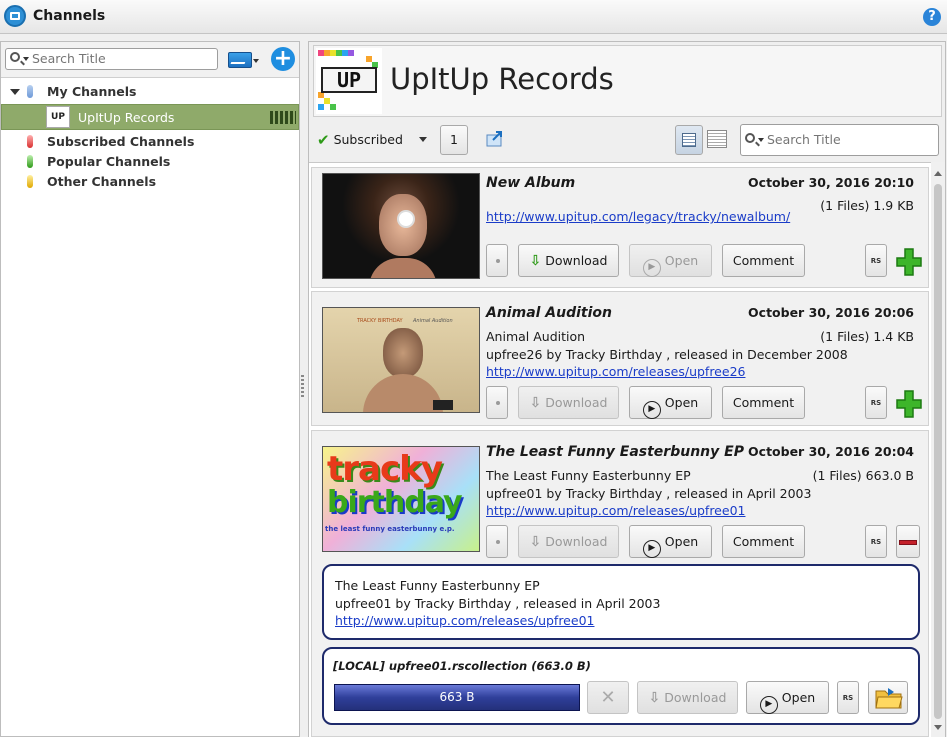 The height and width of the screenshot is (737, 947). I want to click on tree-item-popular: Popular Channels, so click(150, 162).